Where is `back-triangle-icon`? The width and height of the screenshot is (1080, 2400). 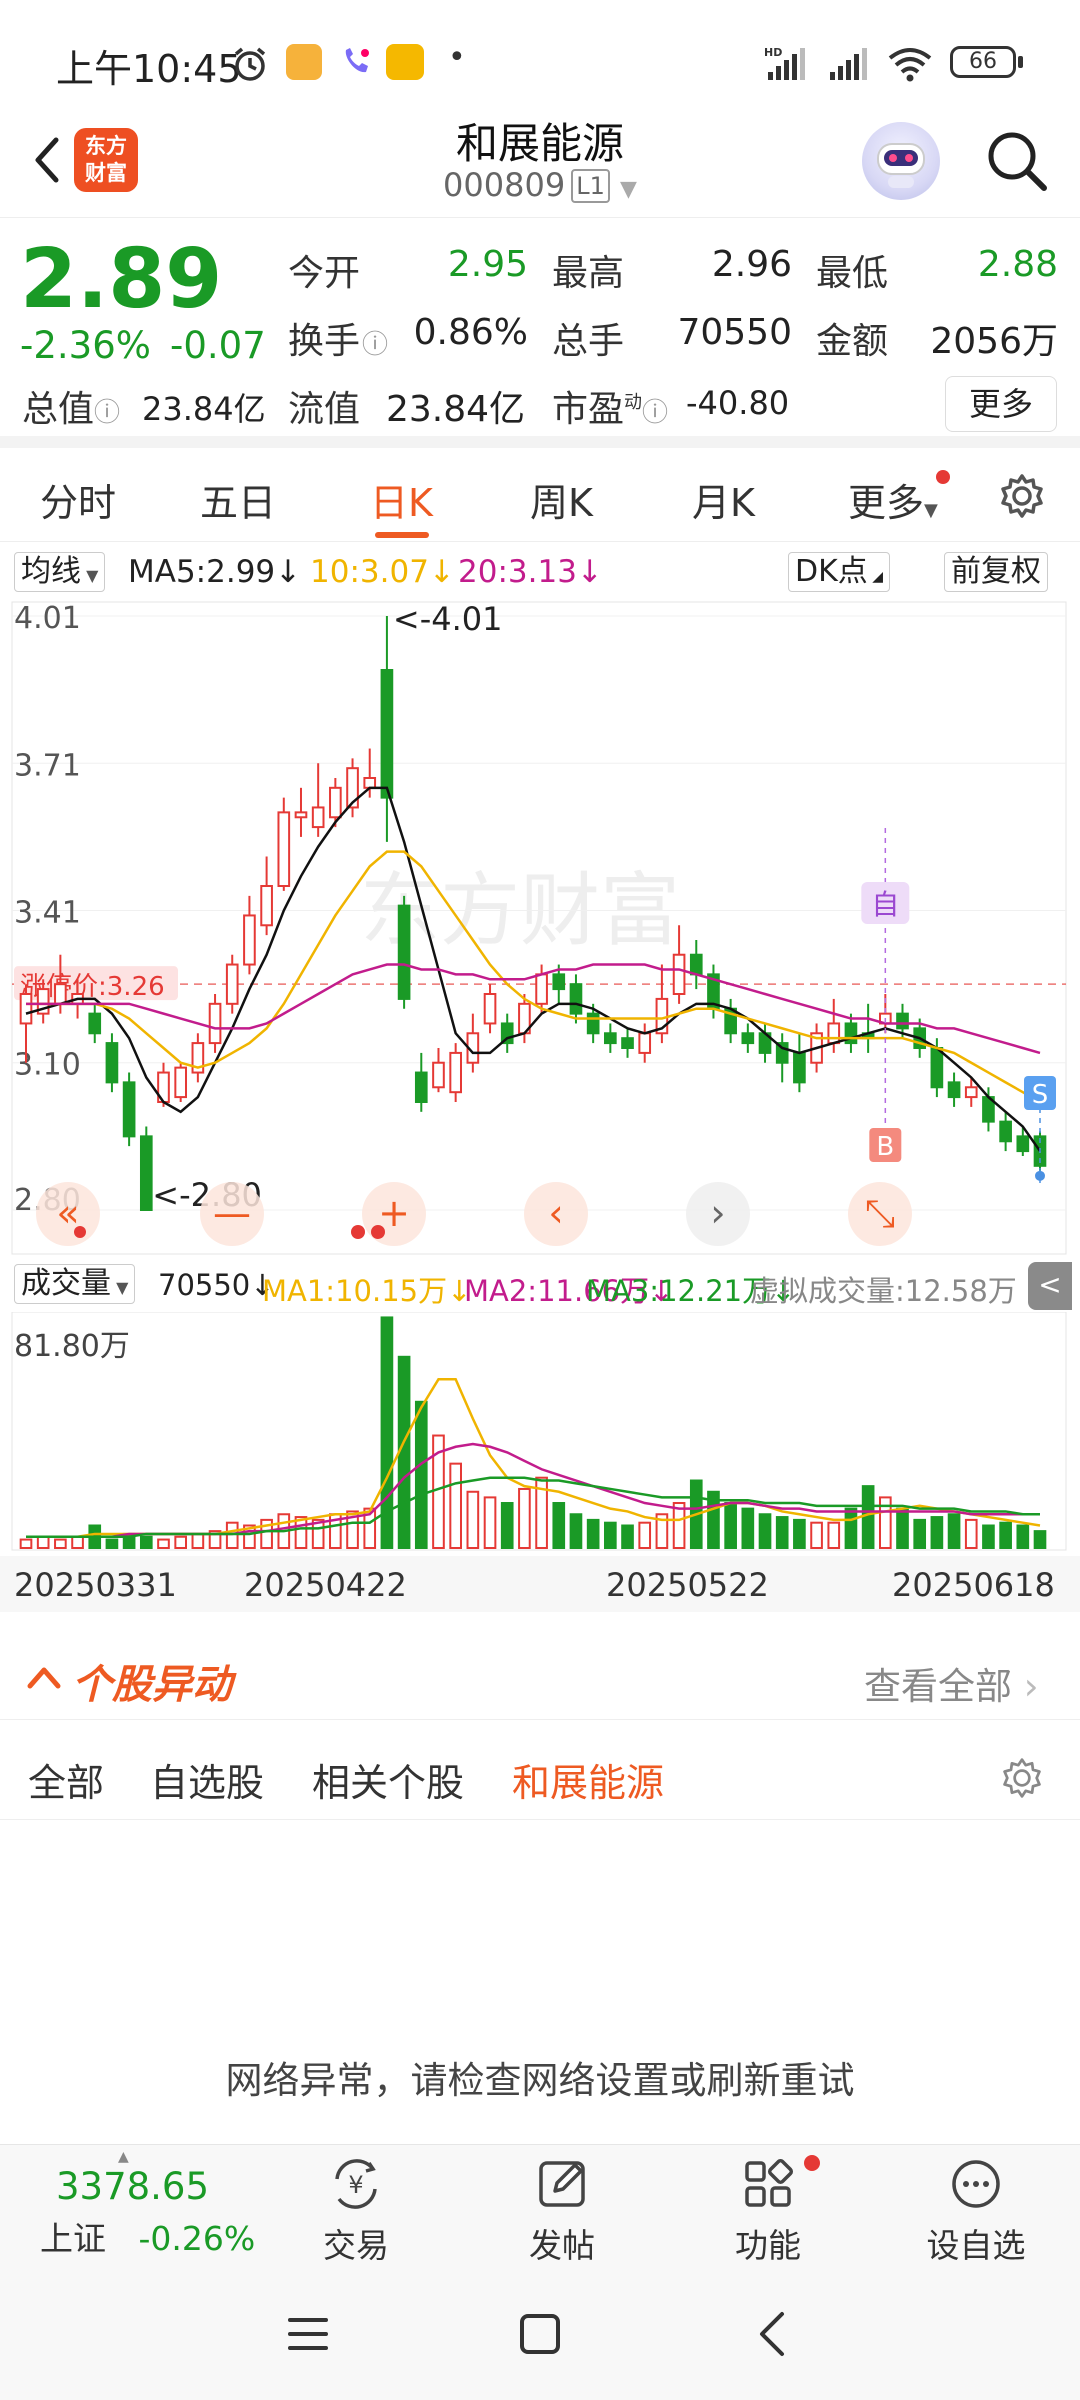
back-triangle-icon is located at coordinates (772, 2334).